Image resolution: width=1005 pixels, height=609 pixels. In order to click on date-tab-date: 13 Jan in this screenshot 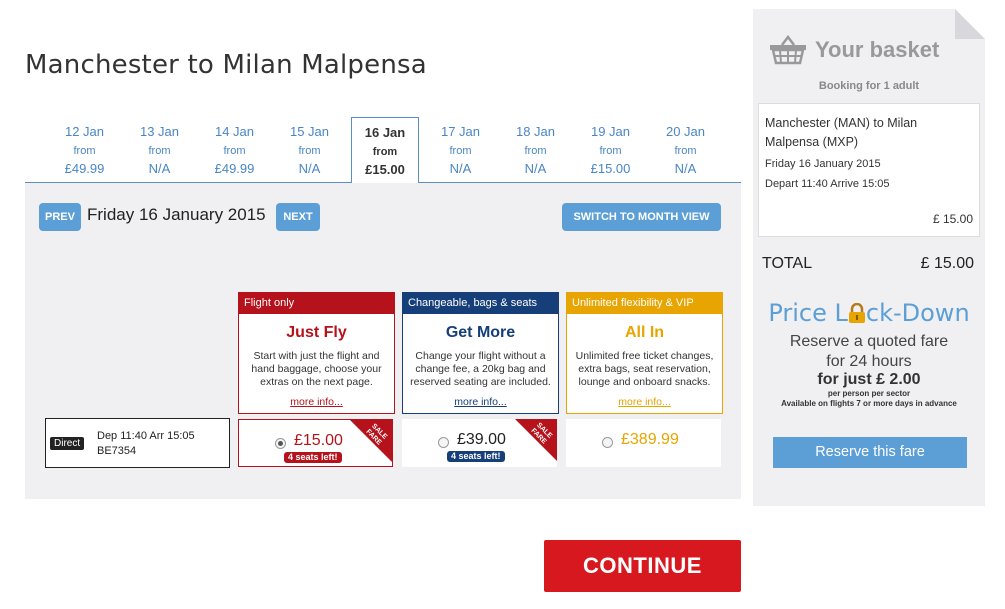, I will do `click(159, 131)`.